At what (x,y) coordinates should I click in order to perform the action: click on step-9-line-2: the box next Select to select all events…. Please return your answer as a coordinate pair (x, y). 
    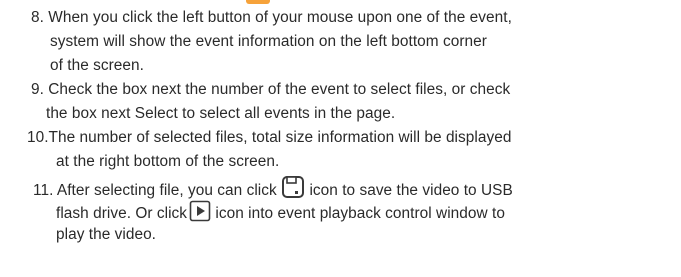
    Looking at the image, I should click on (220, 114).